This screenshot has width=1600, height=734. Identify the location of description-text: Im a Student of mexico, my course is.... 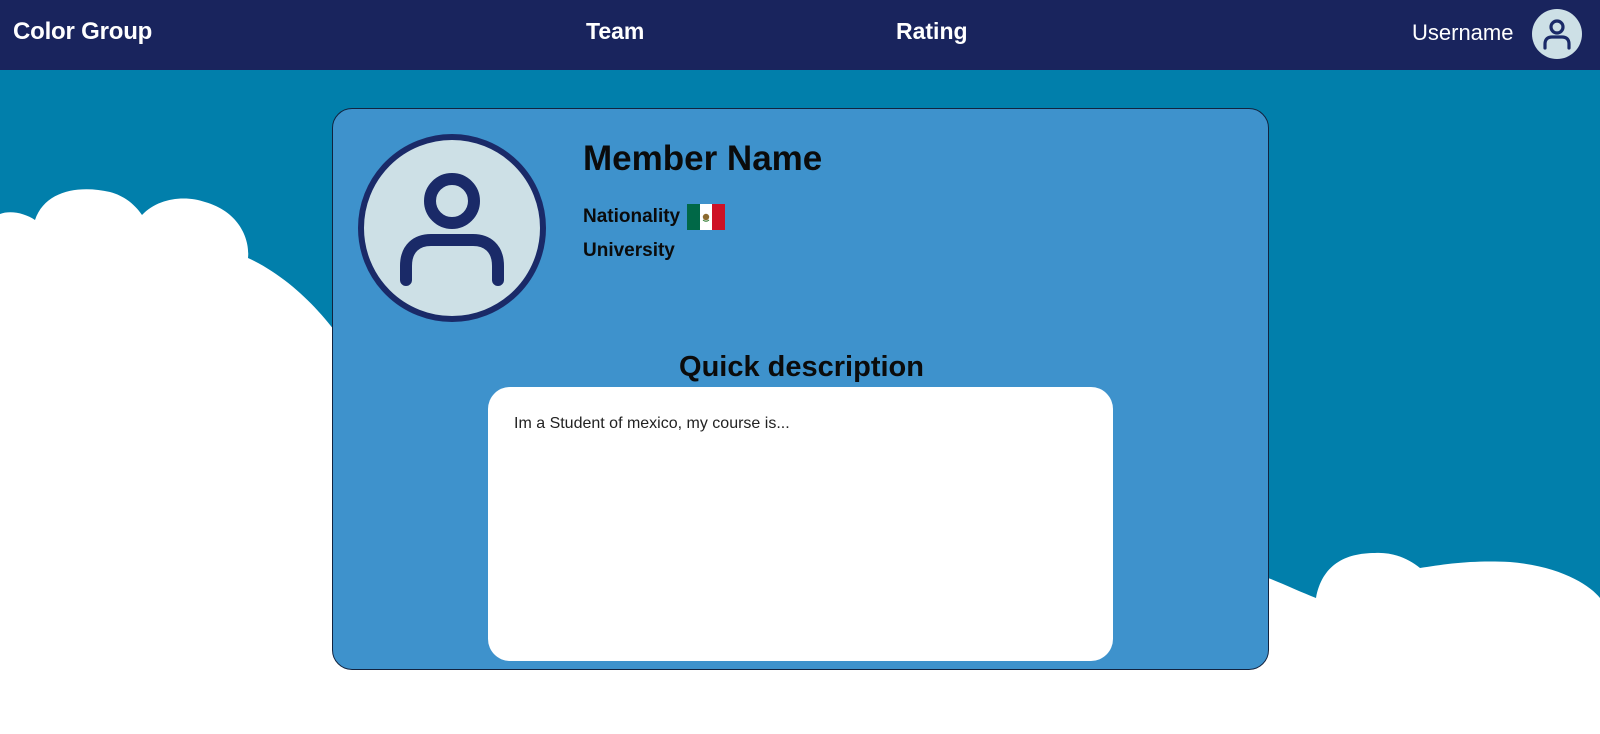
(652, 423).